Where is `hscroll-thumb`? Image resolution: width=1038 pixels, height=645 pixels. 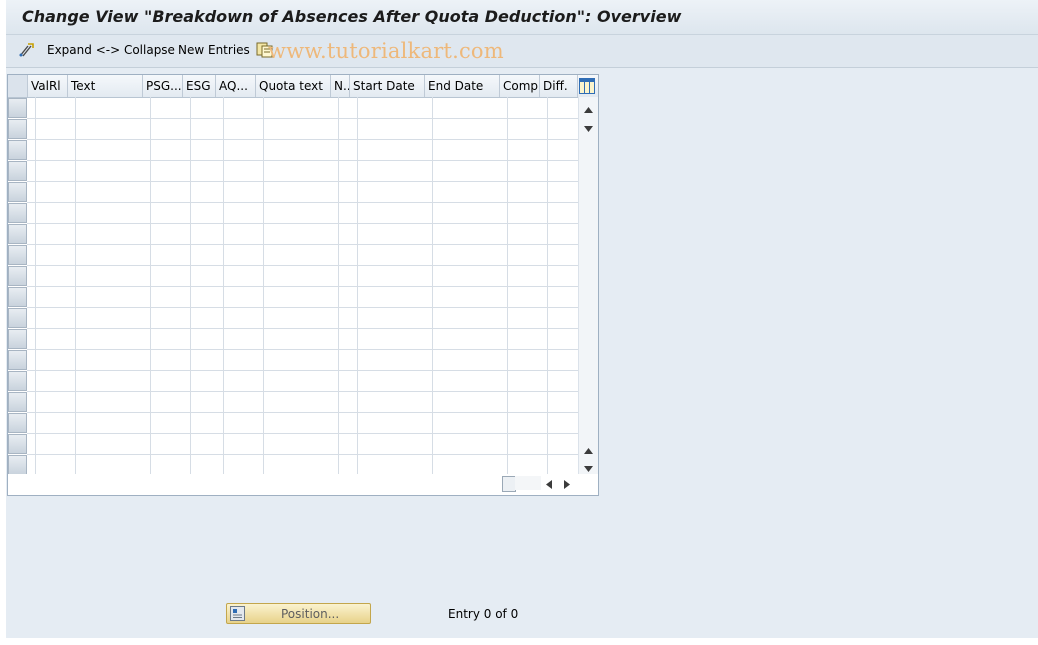
hscroll-thumb is located at coordinates (509, 484).